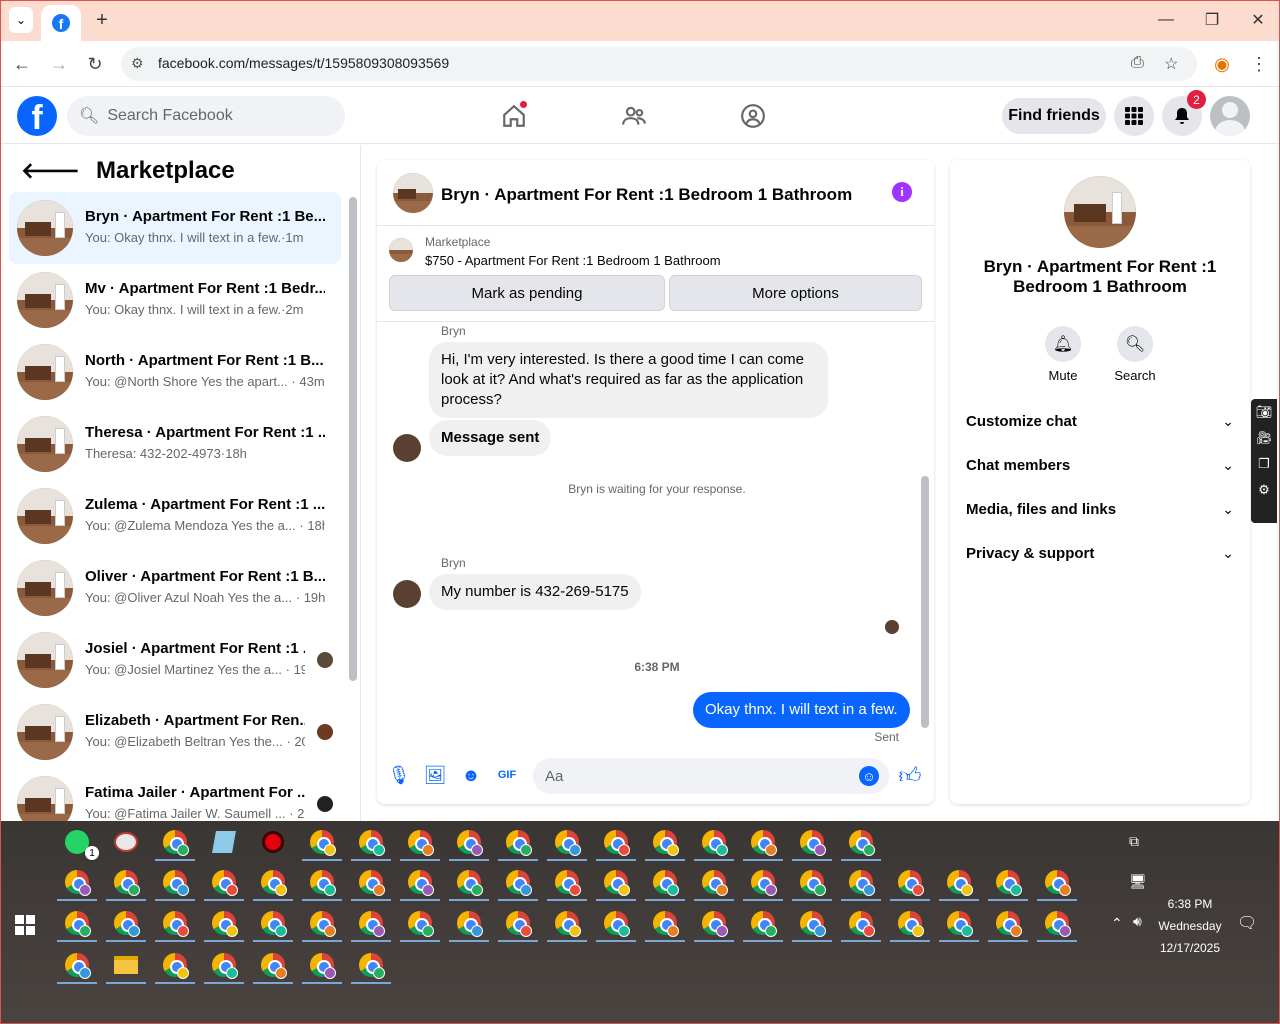 The height and width of the screenshot is (1024, 1280). What do you see at coordinates (1230, 116) in the screenshot?
I see `account-avatar` at bounding box center [1230, 116].